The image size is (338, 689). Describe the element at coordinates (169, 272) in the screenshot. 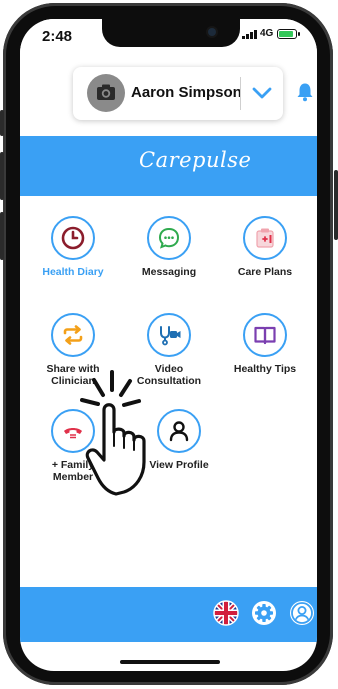

I see `menu-label: Messaging` at that location.